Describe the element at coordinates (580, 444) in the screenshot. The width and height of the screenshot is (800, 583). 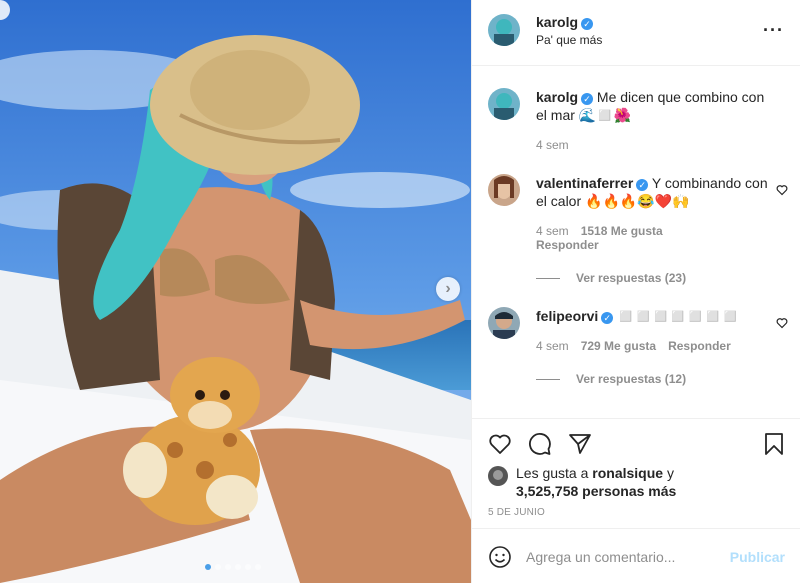
I see `share-icon` at that location.